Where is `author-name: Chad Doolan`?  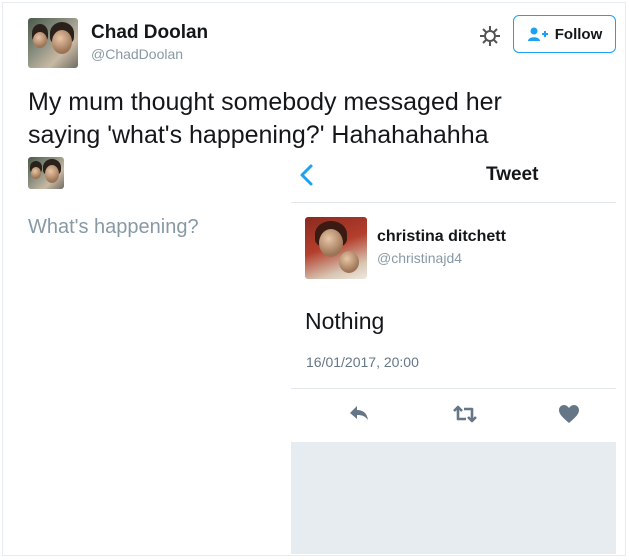 author-name: Chad Doolan is located at coordinates (149, 33).